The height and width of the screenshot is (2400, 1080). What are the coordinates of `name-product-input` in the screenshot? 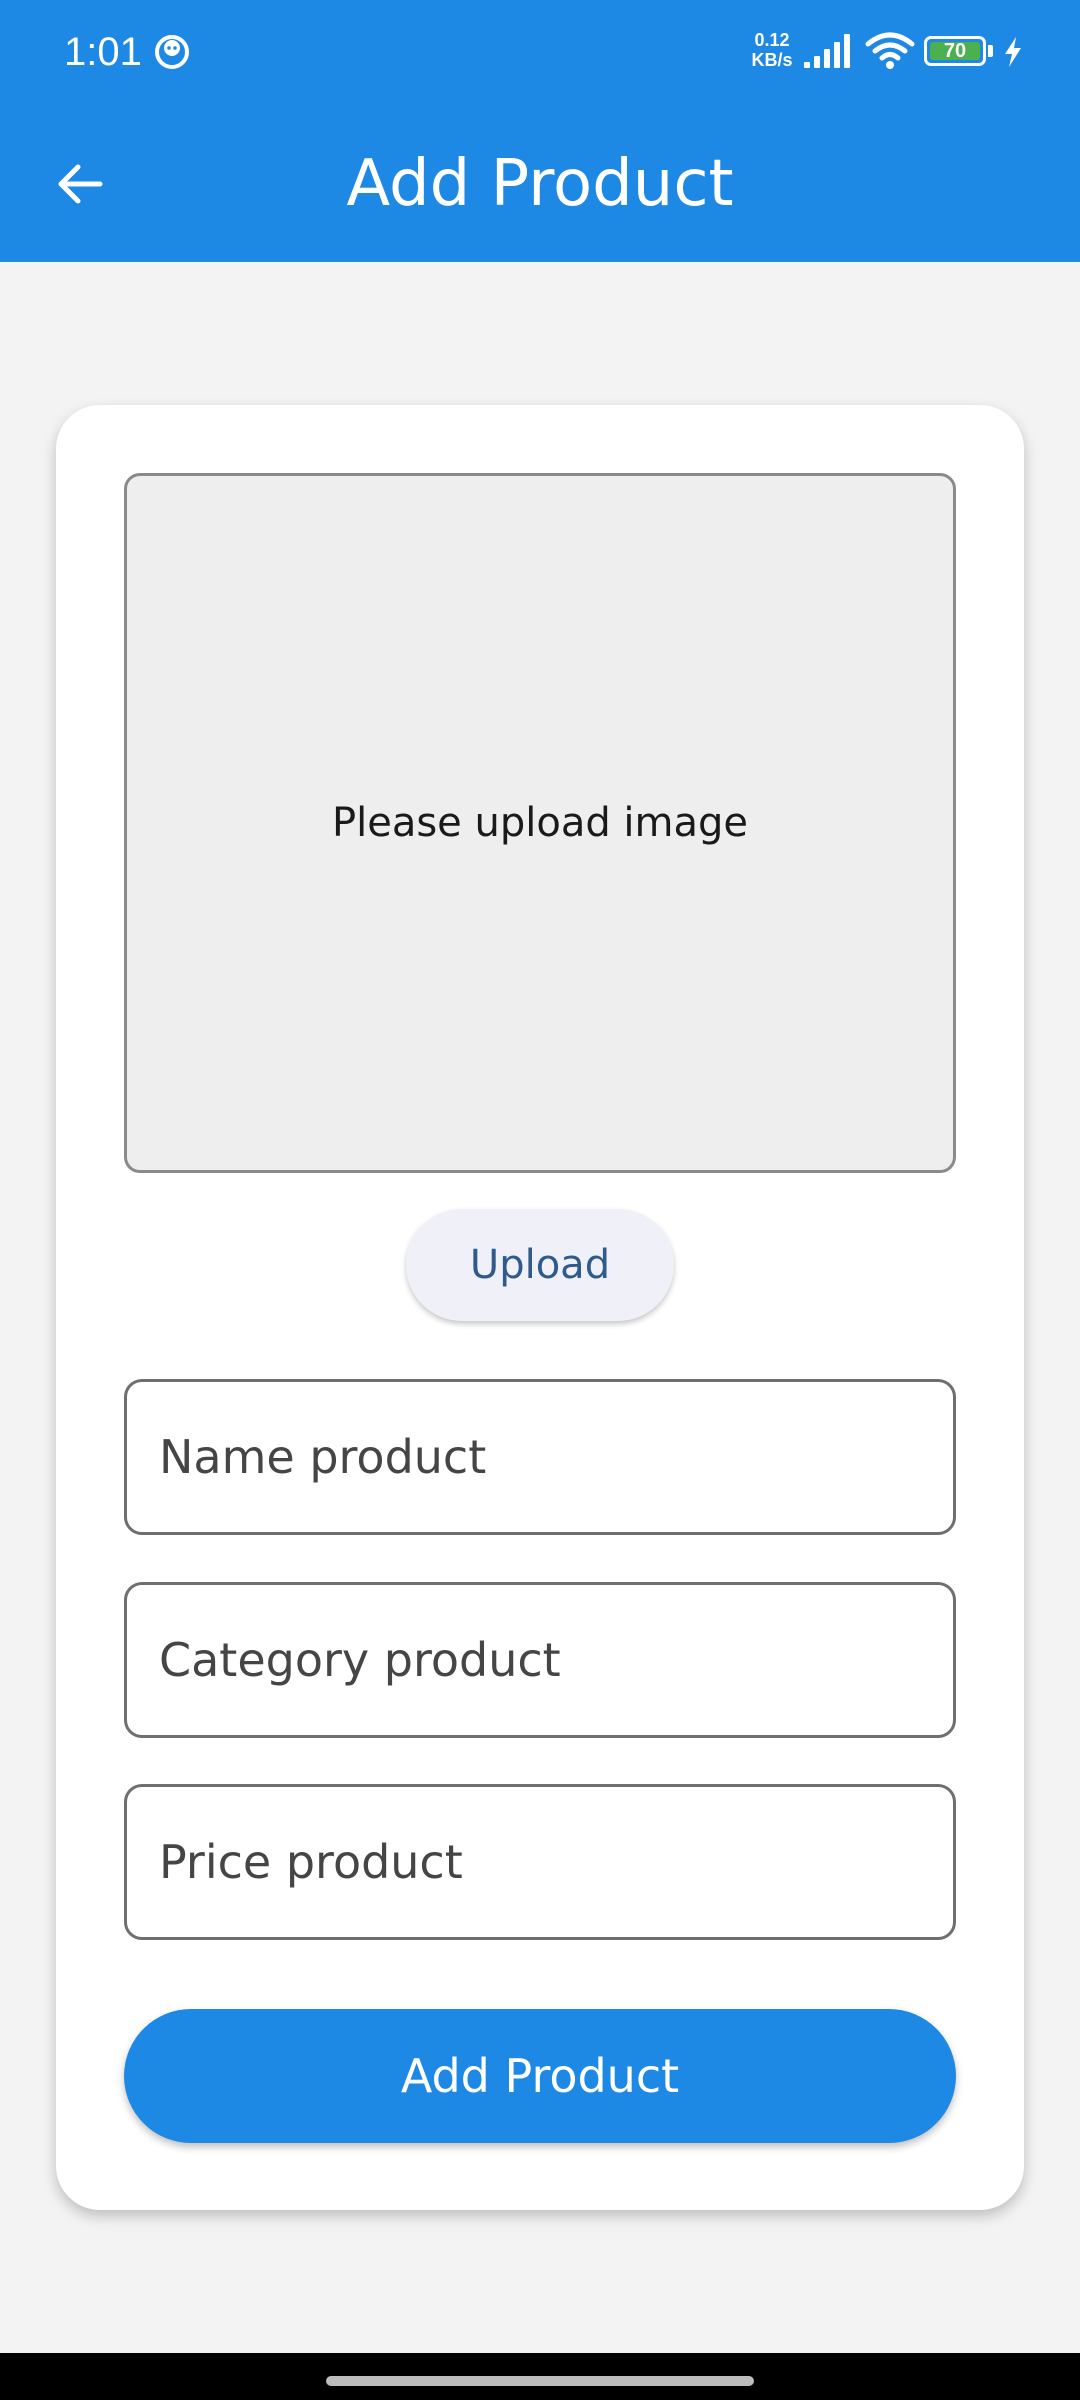 It's located at (540, 1457).